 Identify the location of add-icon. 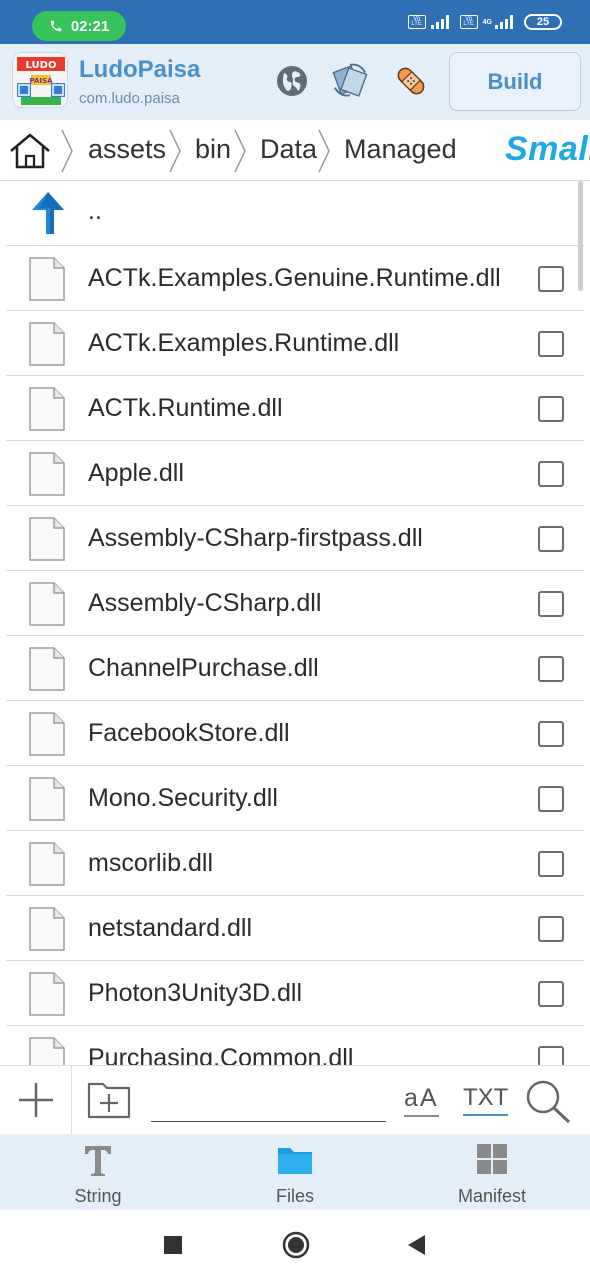
(36, 1100).